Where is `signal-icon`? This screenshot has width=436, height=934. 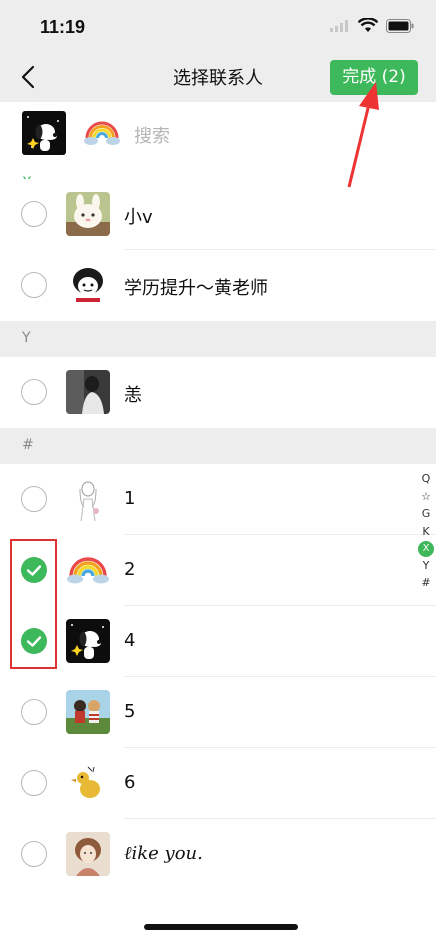 signal-icon is located at coordinates (339, 25).